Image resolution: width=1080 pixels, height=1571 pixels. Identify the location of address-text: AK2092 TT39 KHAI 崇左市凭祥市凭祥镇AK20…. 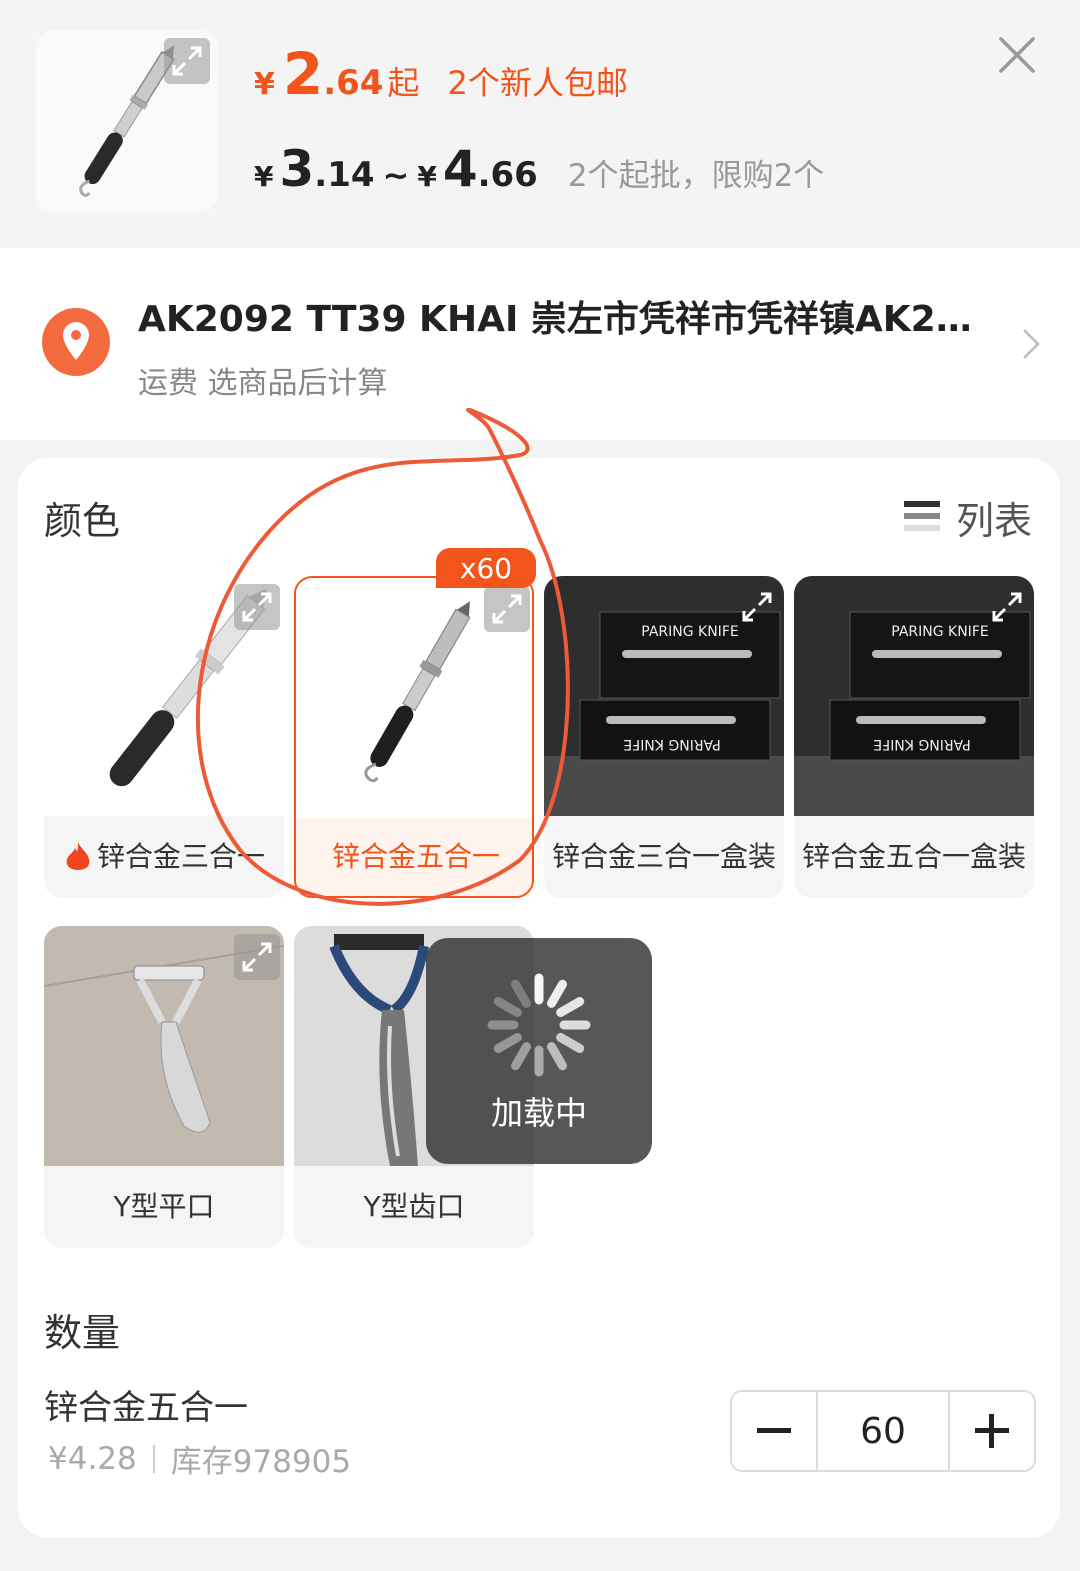
(558, 316).